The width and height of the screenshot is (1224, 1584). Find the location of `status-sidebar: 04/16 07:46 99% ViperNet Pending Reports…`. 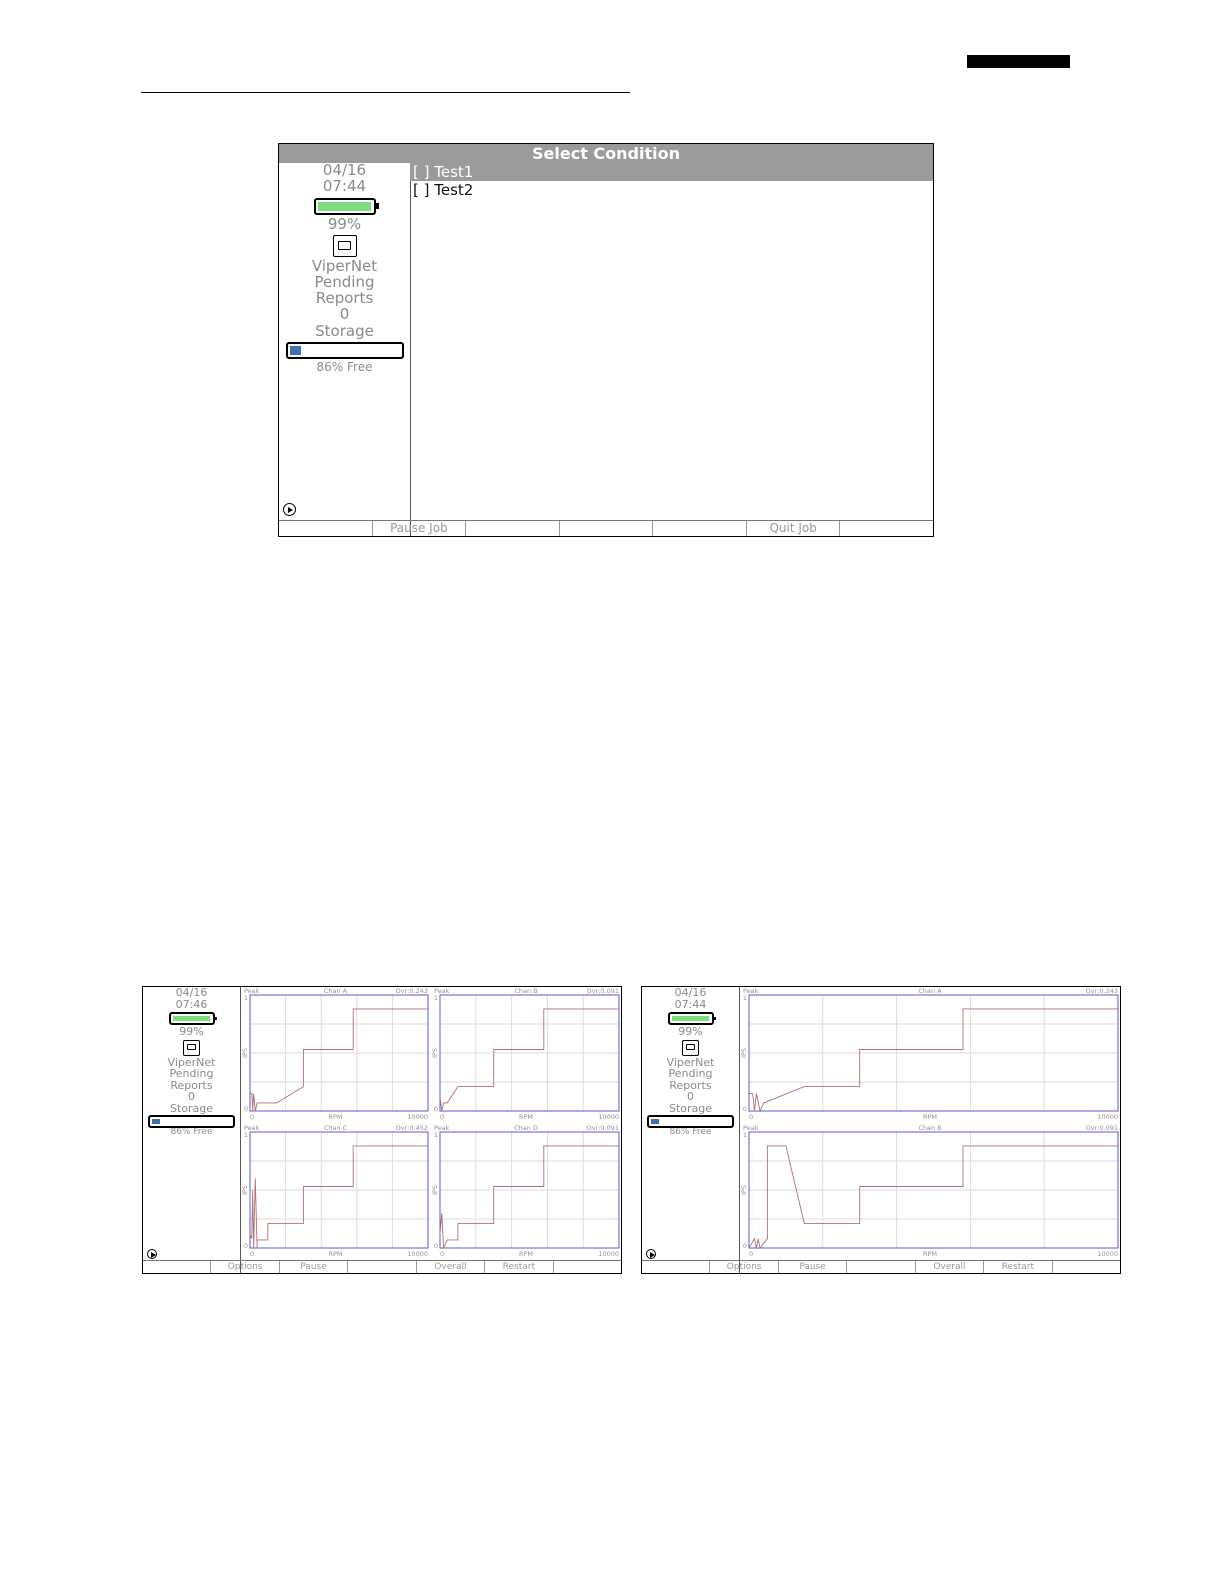

status-sidebar: 04/16 07:46 99% ViperNet Pending Reports… is located at coordinates (192, 1130).